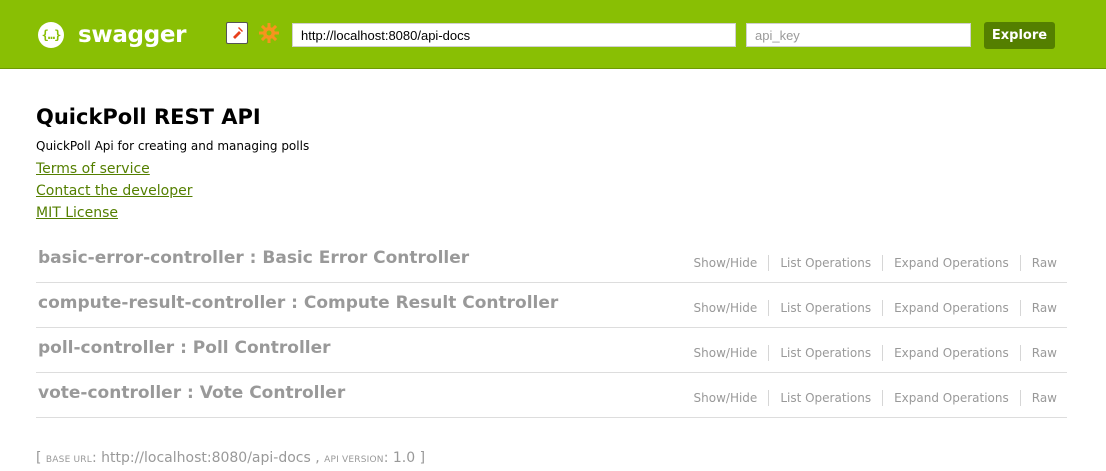 This screenshot has width=1106, height=471. What do you see at coordinates (514, 35) in the screenshot?
I see `api-url-input` at bounding box center [514, 35].